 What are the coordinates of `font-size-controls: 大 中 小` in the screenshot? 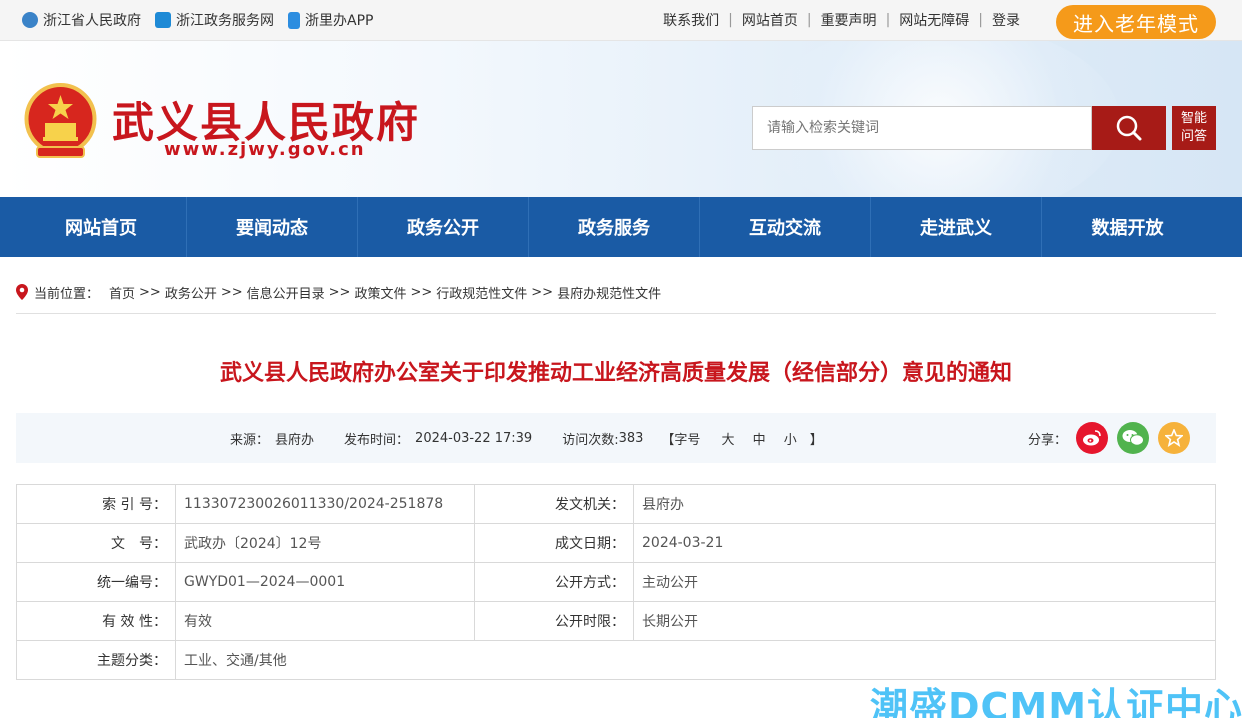 It's located at (758, 438).